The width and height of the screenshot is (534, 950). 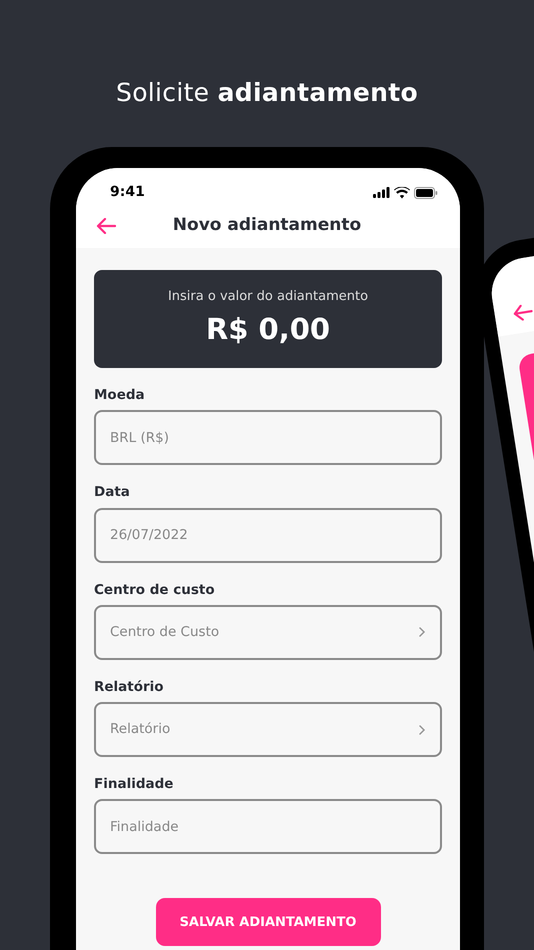 I want to click on status-time: 9:41, so click(x=127, y=192).